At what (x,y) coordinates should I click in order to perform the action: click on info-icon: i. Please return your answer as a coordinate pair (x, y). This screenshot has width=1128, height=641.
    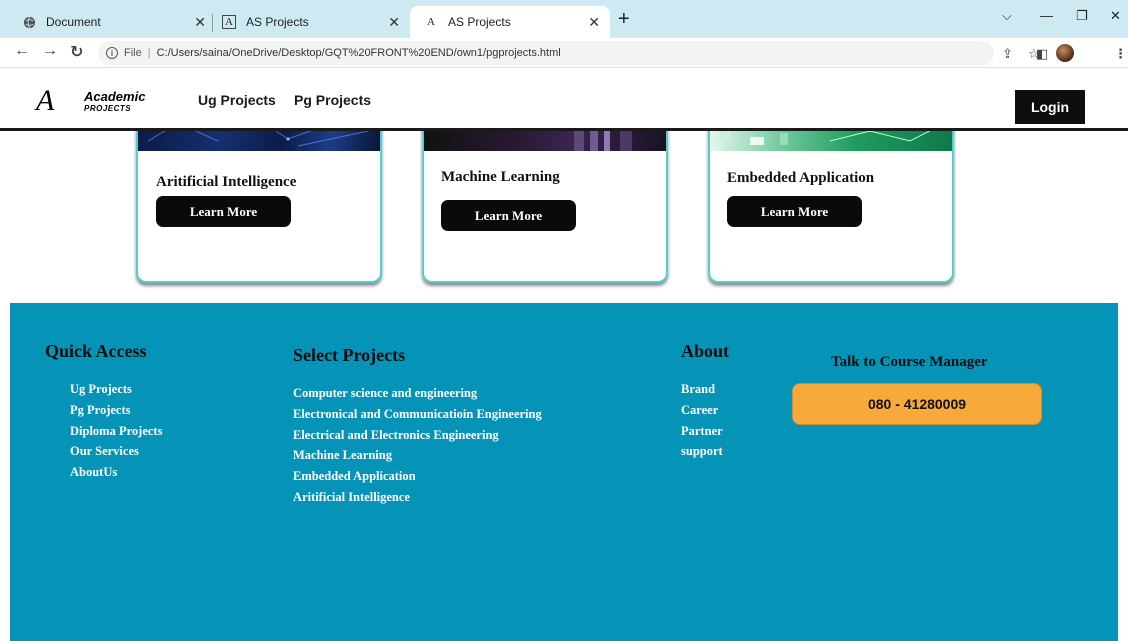
    Looking at the image, I should click on (112, 53).